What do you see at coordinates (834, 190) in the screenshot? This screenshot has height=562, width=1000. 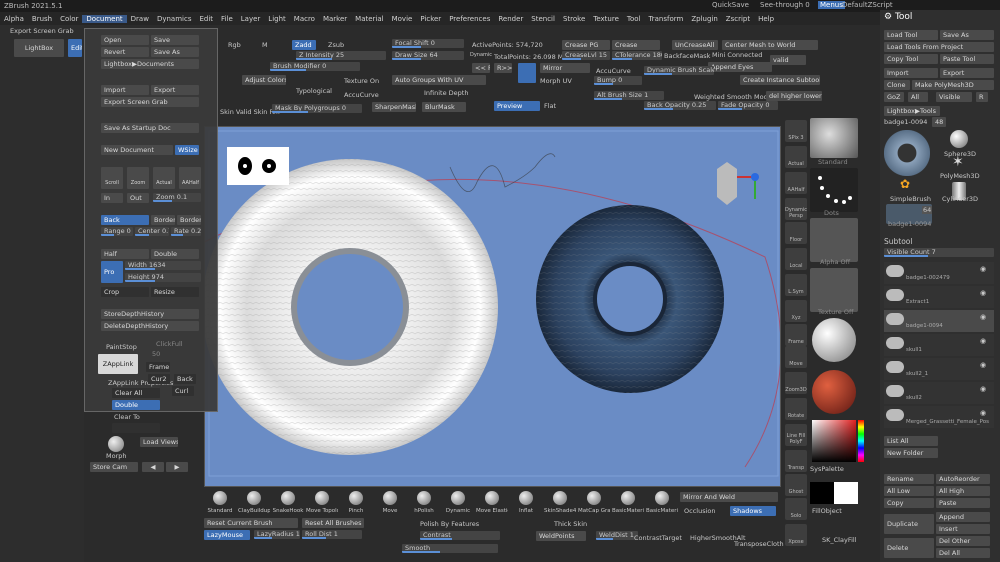 I see `dots-stroke-thumb` at bounding box center [834, 190].